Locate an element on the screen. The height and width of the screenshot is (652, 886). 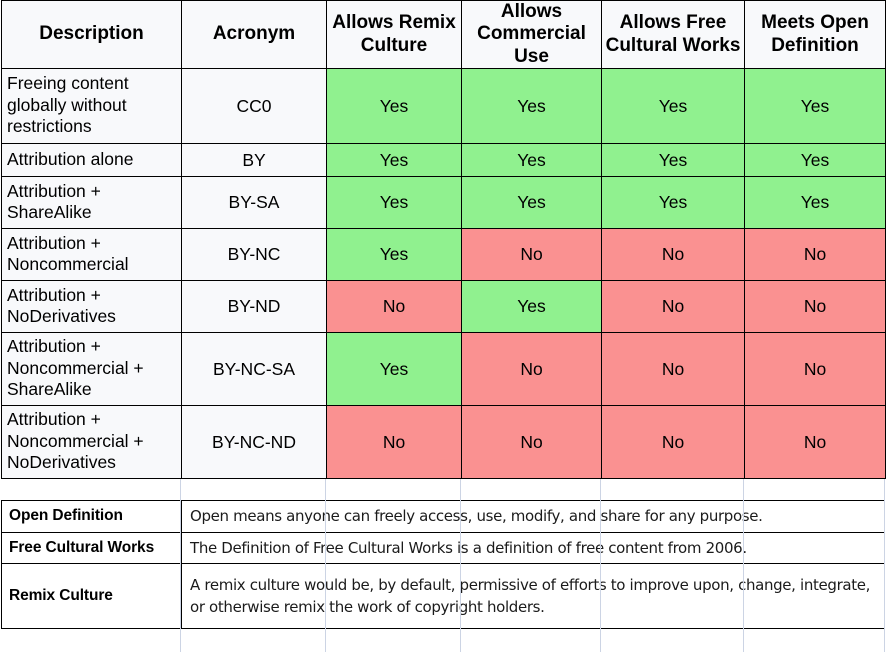
cell-acronym: BY-NC is located at coordinates (254, 255).